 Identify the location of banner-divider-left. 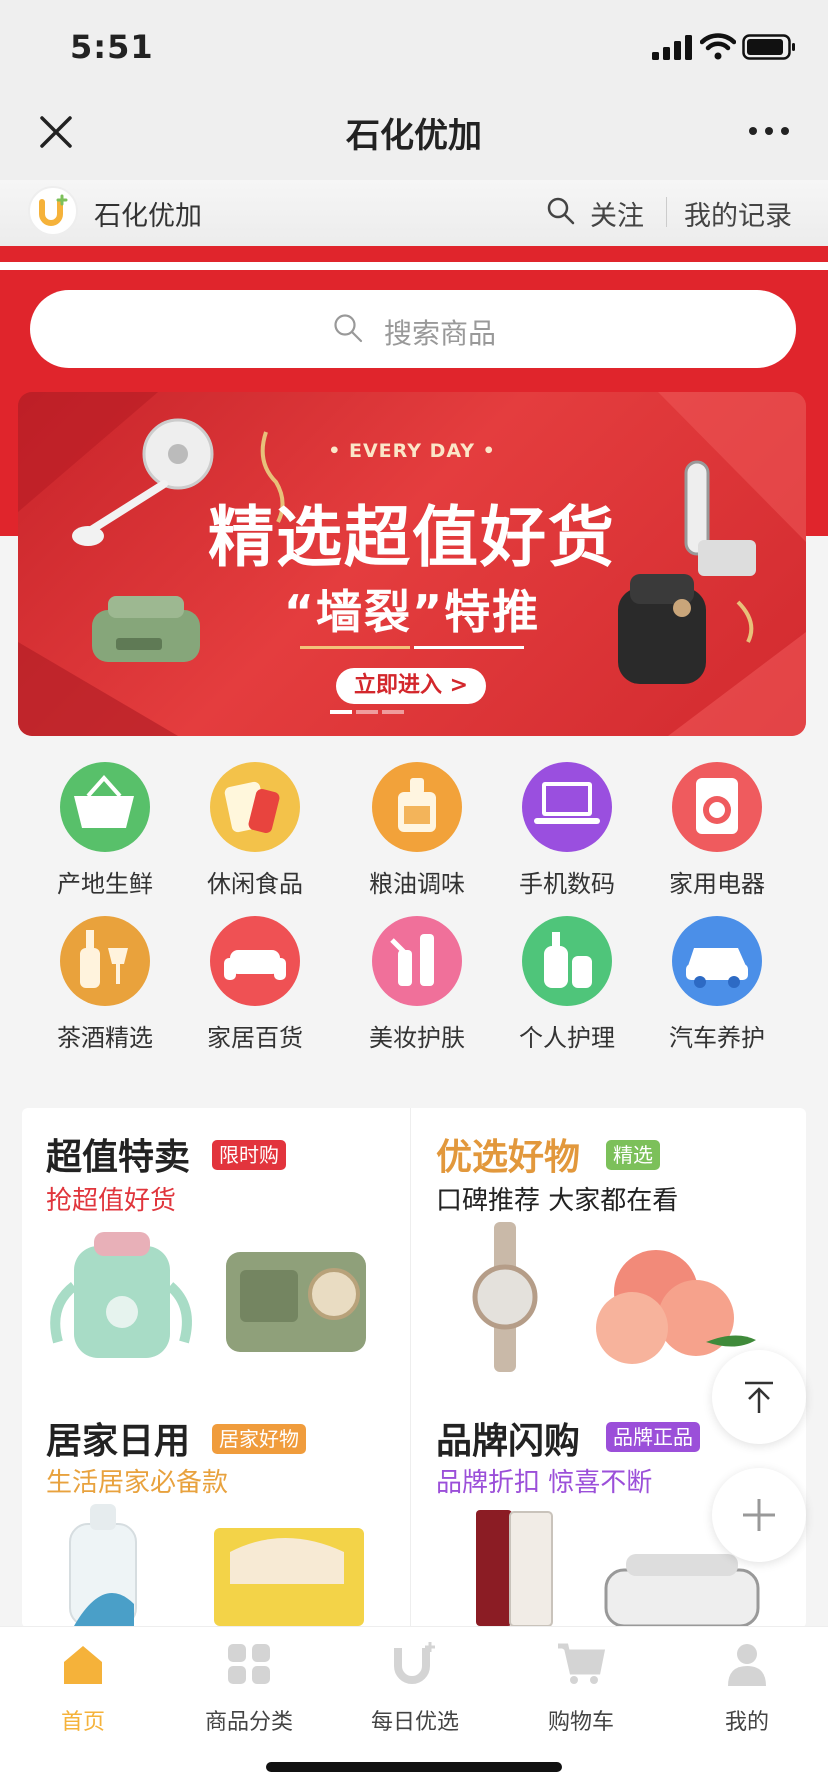
(355, 647).